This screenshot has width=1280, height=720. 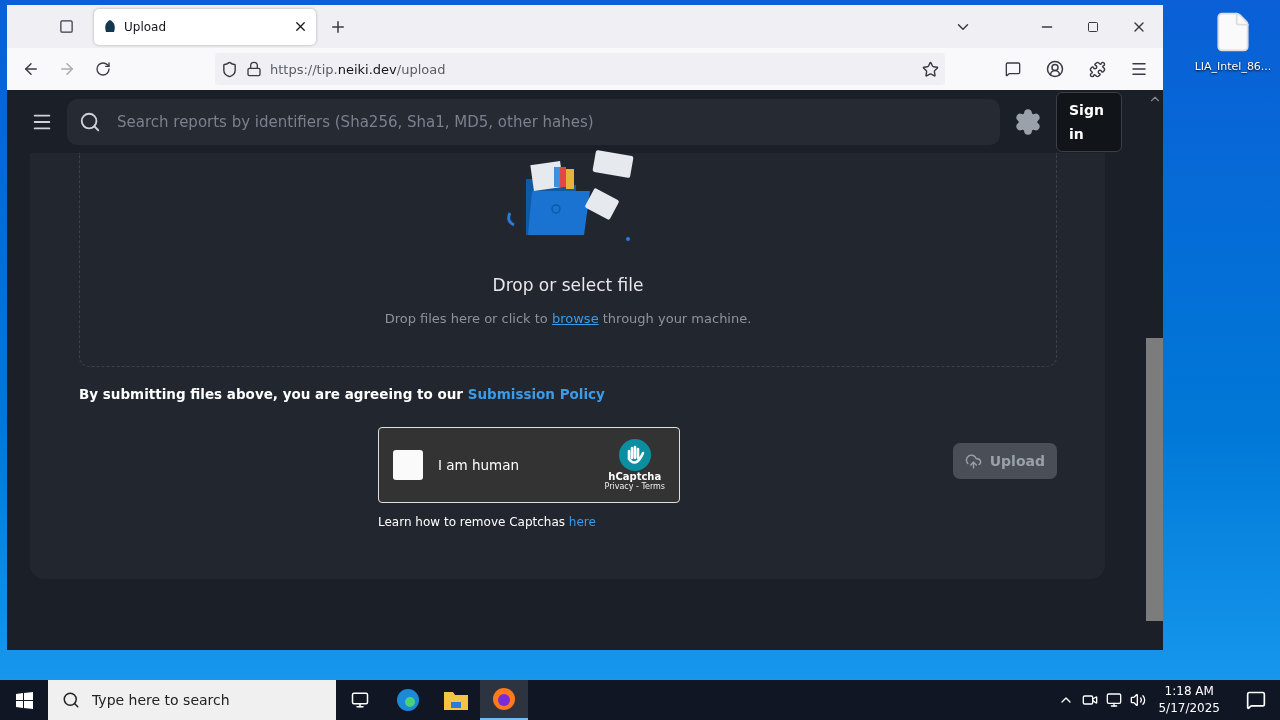 I want to click on submission-policy-link: Submission Policy, so click(x=536, y=394).